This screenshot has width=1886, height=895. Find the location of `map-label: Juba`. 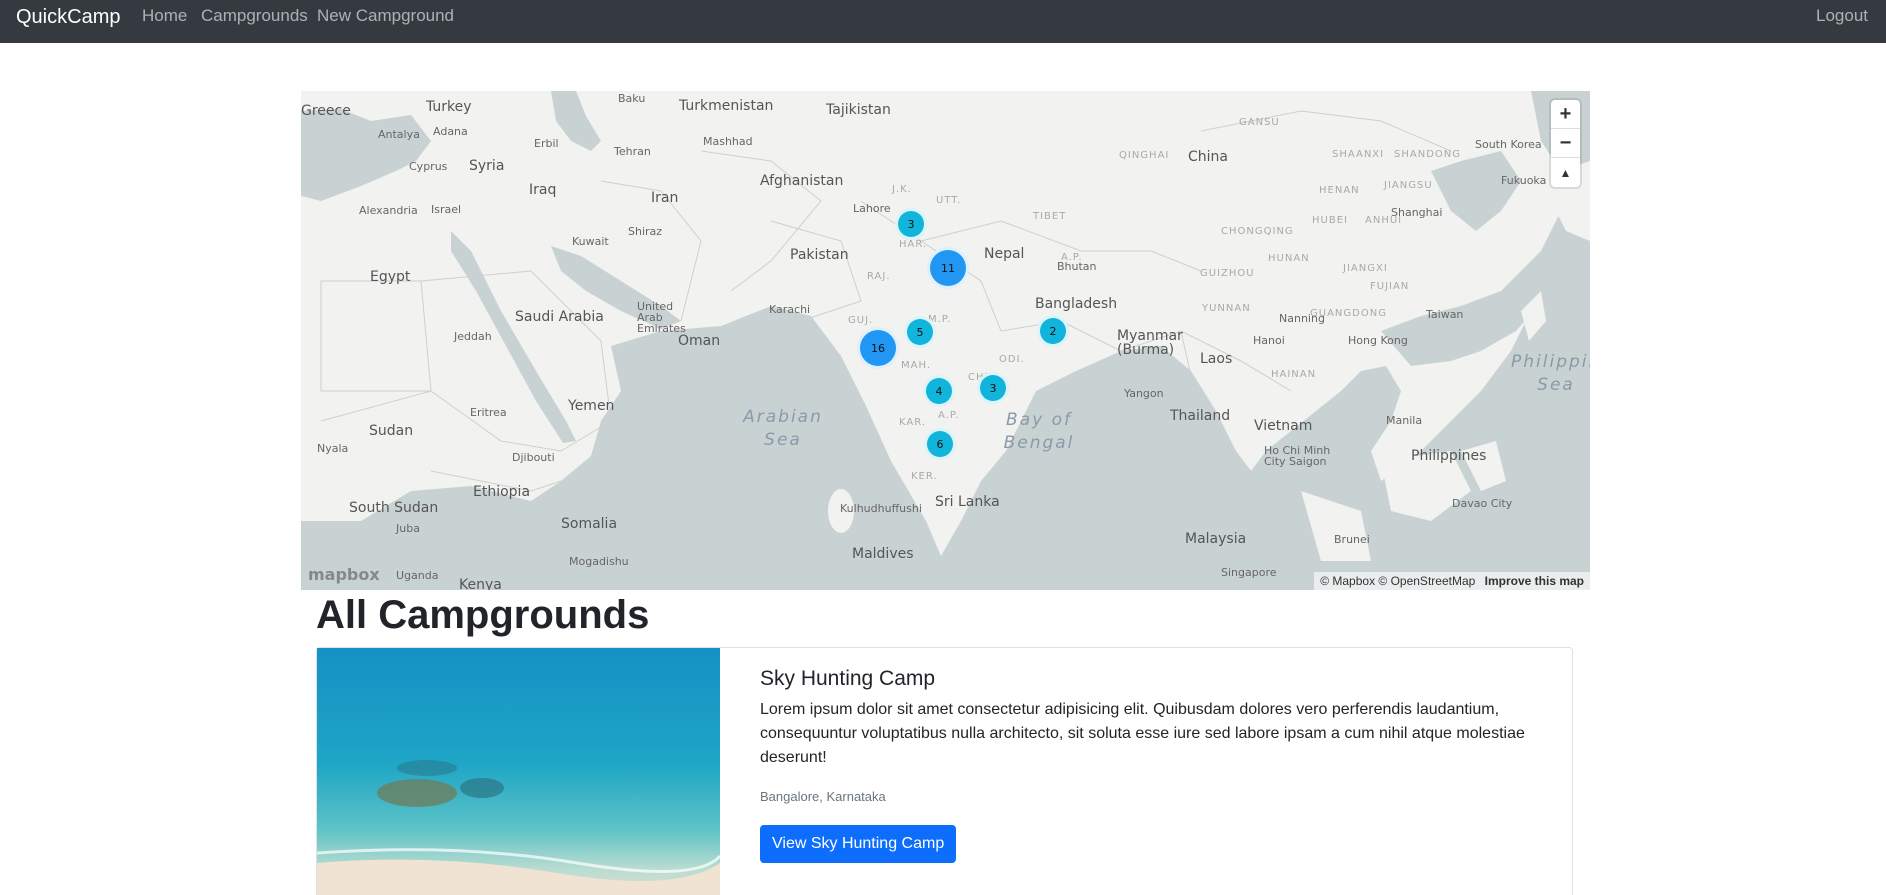

map-label: Juba is located at coordinates (408, 528).